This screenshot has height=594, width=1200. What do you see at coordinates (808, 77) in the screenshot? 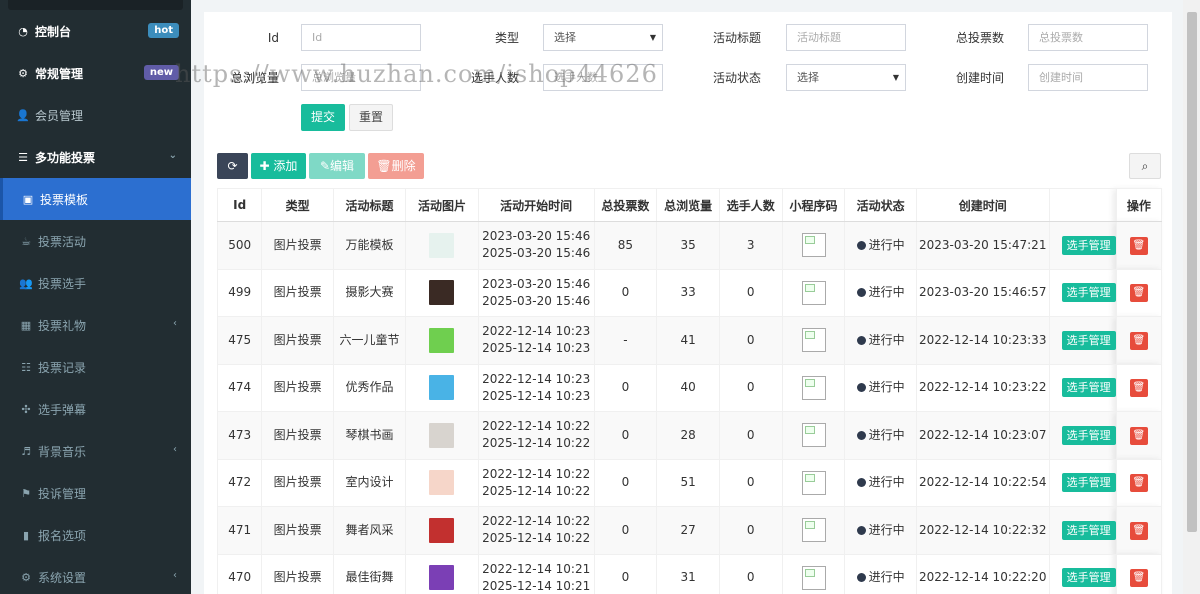
I see `status-select-value: 选择` at bounding box center [808, 77].